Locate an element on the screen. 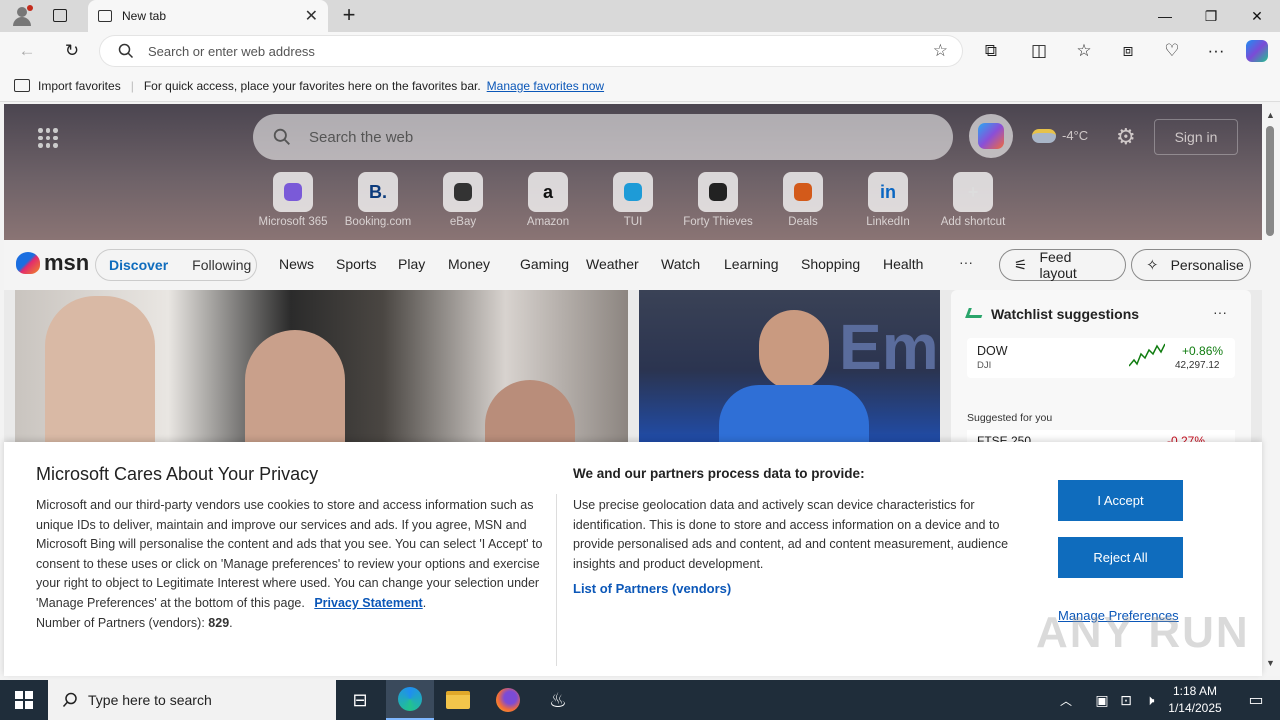  search-icon is located at coordinates (281, 136).